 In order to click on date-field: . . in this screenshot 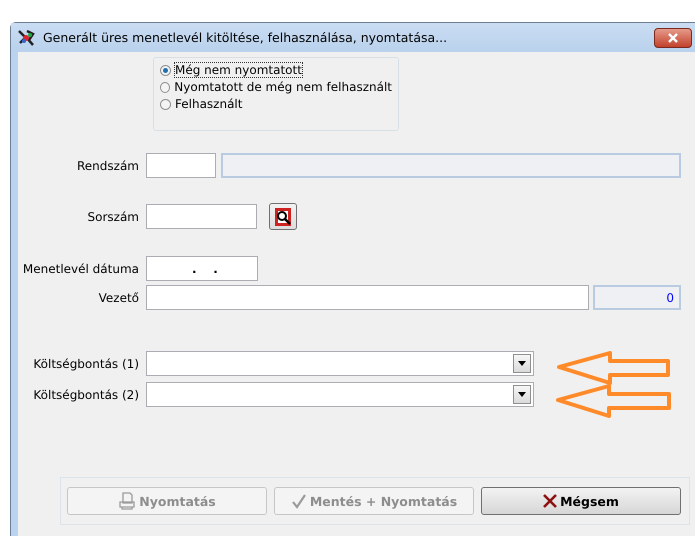, I will do `click(202, 268)`.